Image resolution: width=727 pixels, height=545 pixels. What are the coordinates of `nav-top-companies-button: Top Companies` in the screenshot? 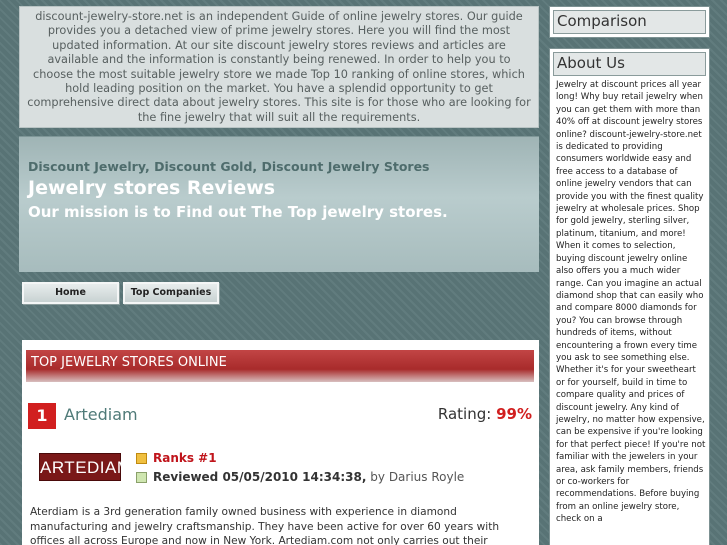 It's located at (171, 293).